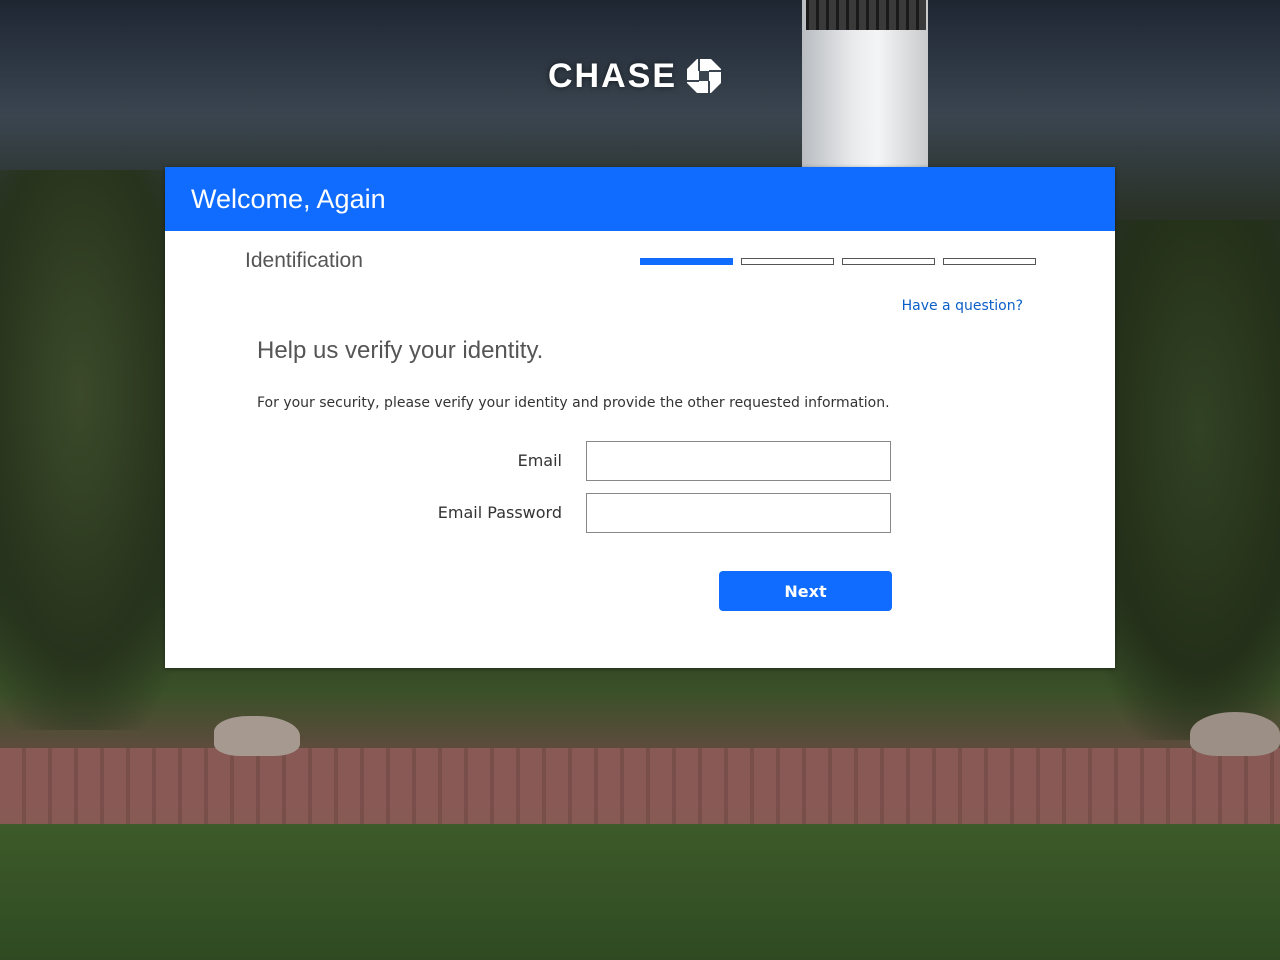 The height and width of the screenshot is (960, 1280). I want to click on chase-logo: CHASE, so click(640, 76).